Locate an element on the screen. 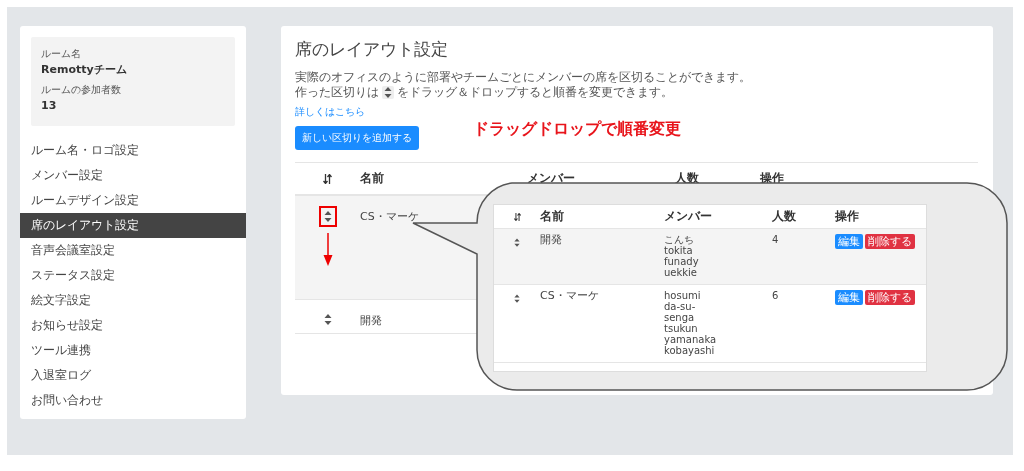 This screenshot has width=1024, height=471. description-text: 実際のオフィスのように部署やチームごとにメンバーの席を区切ることができます。 is located at coordinates (523, 77).